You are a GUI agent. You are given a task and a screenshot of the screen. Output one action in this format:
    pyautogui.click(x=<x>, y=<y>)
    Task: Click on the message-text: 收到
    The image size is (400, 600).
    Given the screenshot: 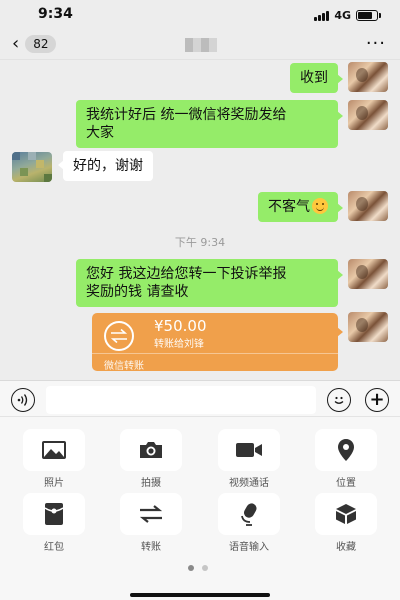 What is the action you would take?
    pyautogui.click(x=314, y=78)
    